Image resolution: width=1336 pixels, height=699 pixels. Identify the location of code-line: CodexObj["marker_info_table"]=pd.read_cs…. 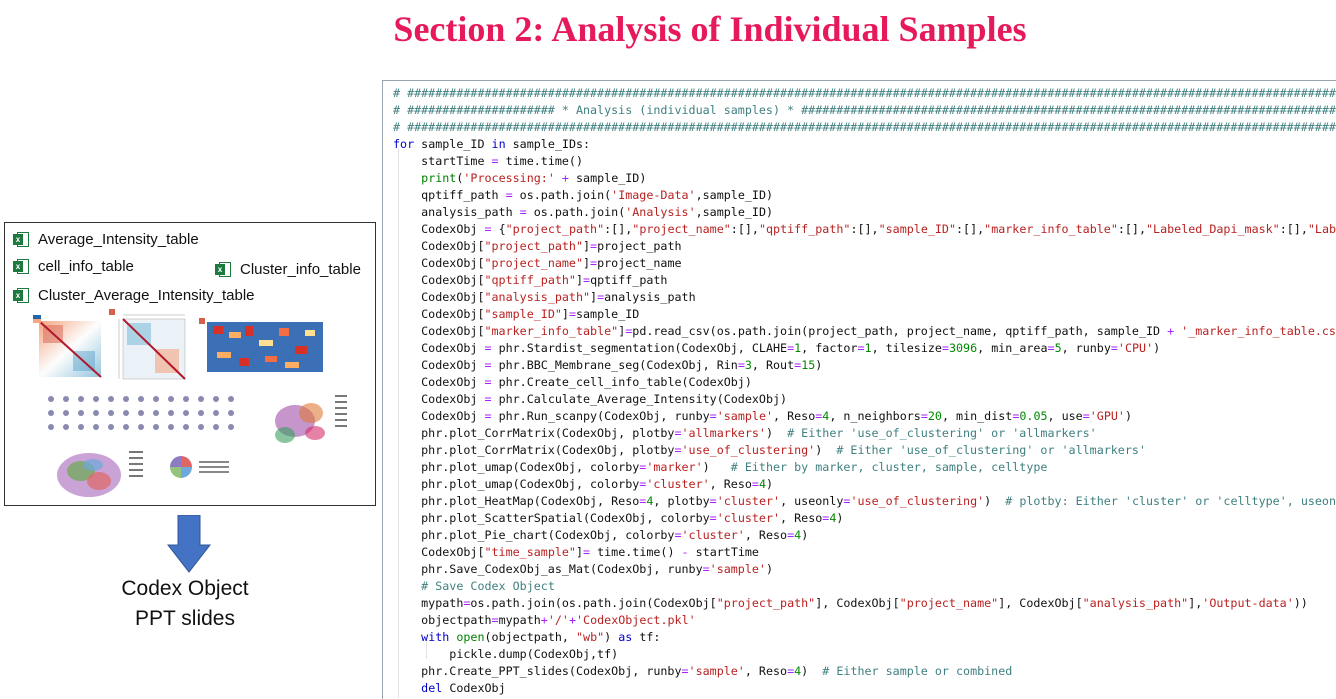
(864, 331).